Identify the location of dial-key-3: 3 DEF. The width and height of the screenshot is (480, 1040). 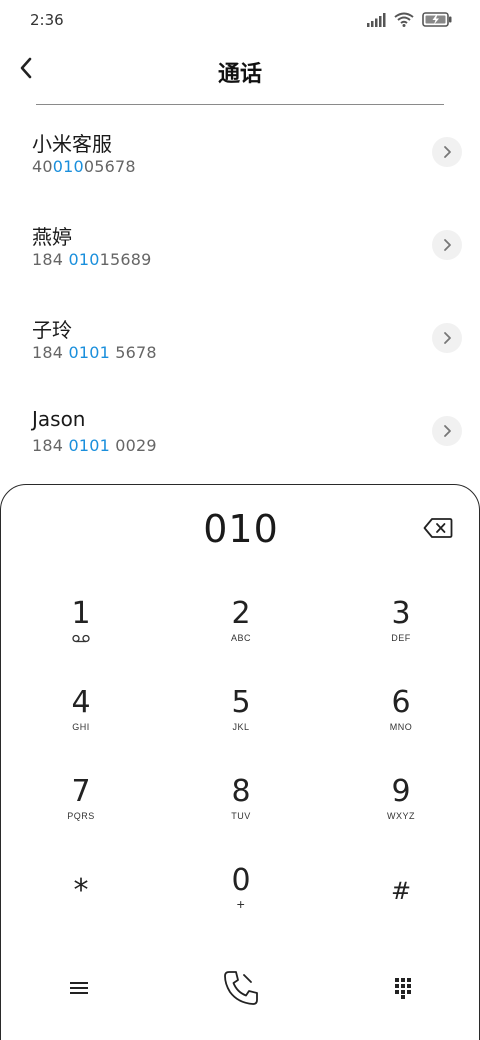
(401, 637).